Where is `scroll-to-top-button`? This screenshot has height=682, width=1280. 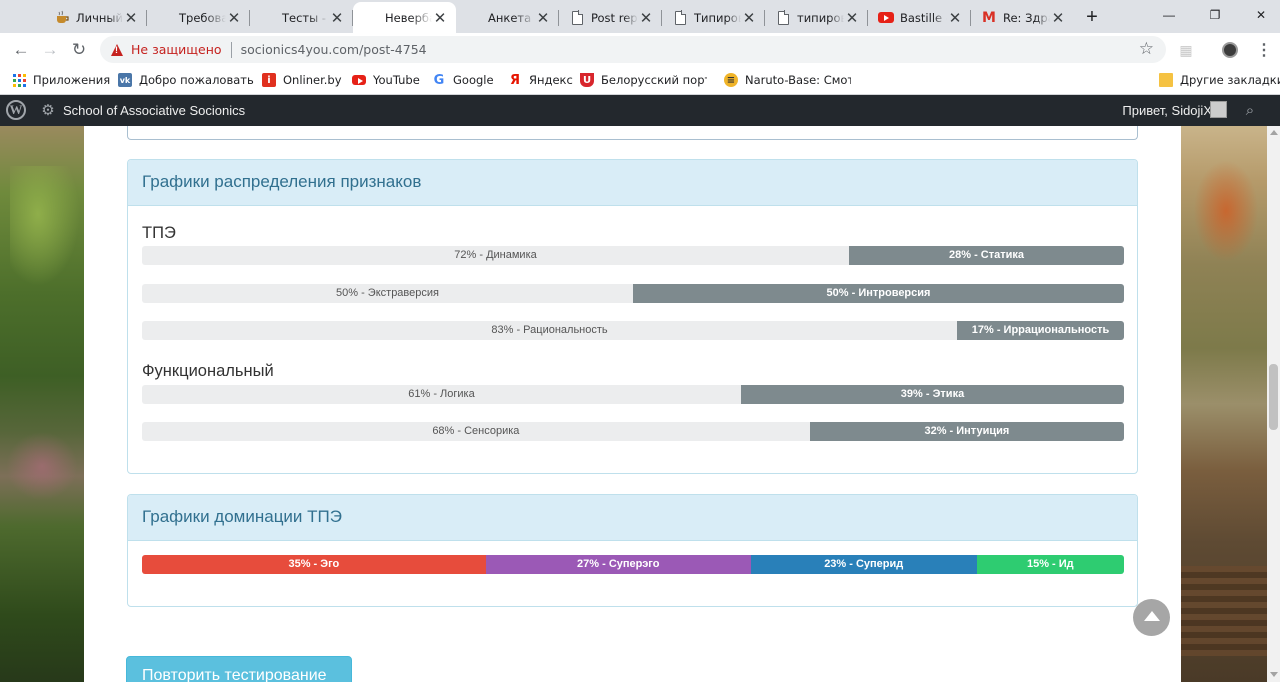 scroll-to-top-button is located at coordinates (1151, 617).